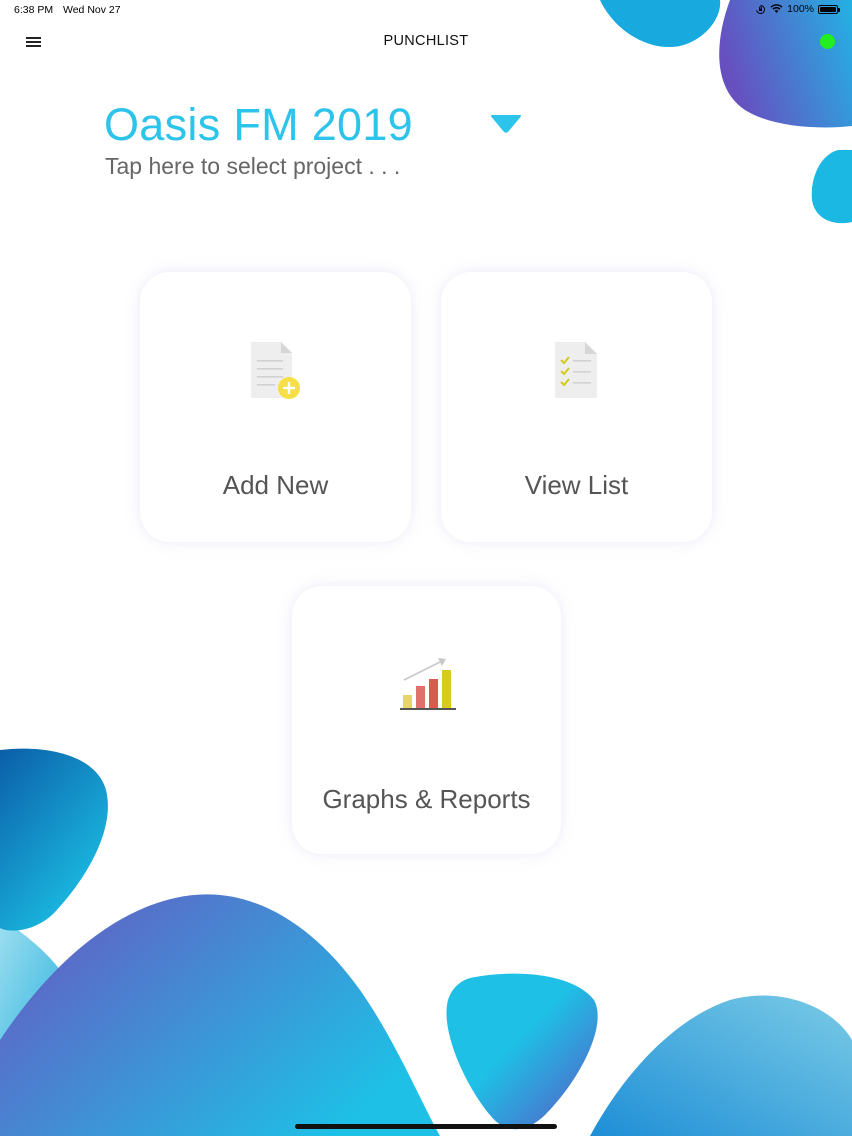 This screenshot has height=1136, width=852. I want to click on wifi-icon, so click(776, 8).